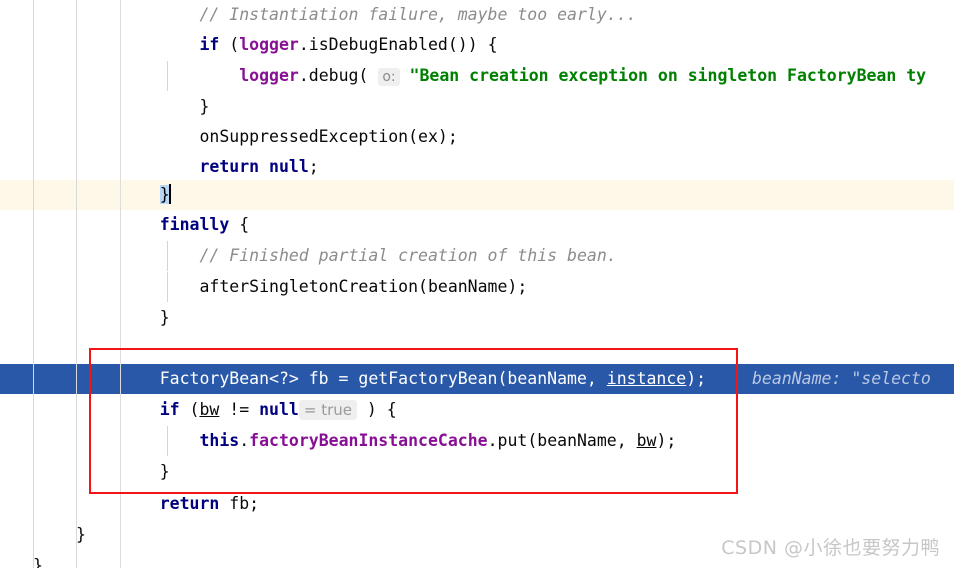  Describe the element at coordinates (239, 409) in the screenshot. I see `code-token: !=` at that location.